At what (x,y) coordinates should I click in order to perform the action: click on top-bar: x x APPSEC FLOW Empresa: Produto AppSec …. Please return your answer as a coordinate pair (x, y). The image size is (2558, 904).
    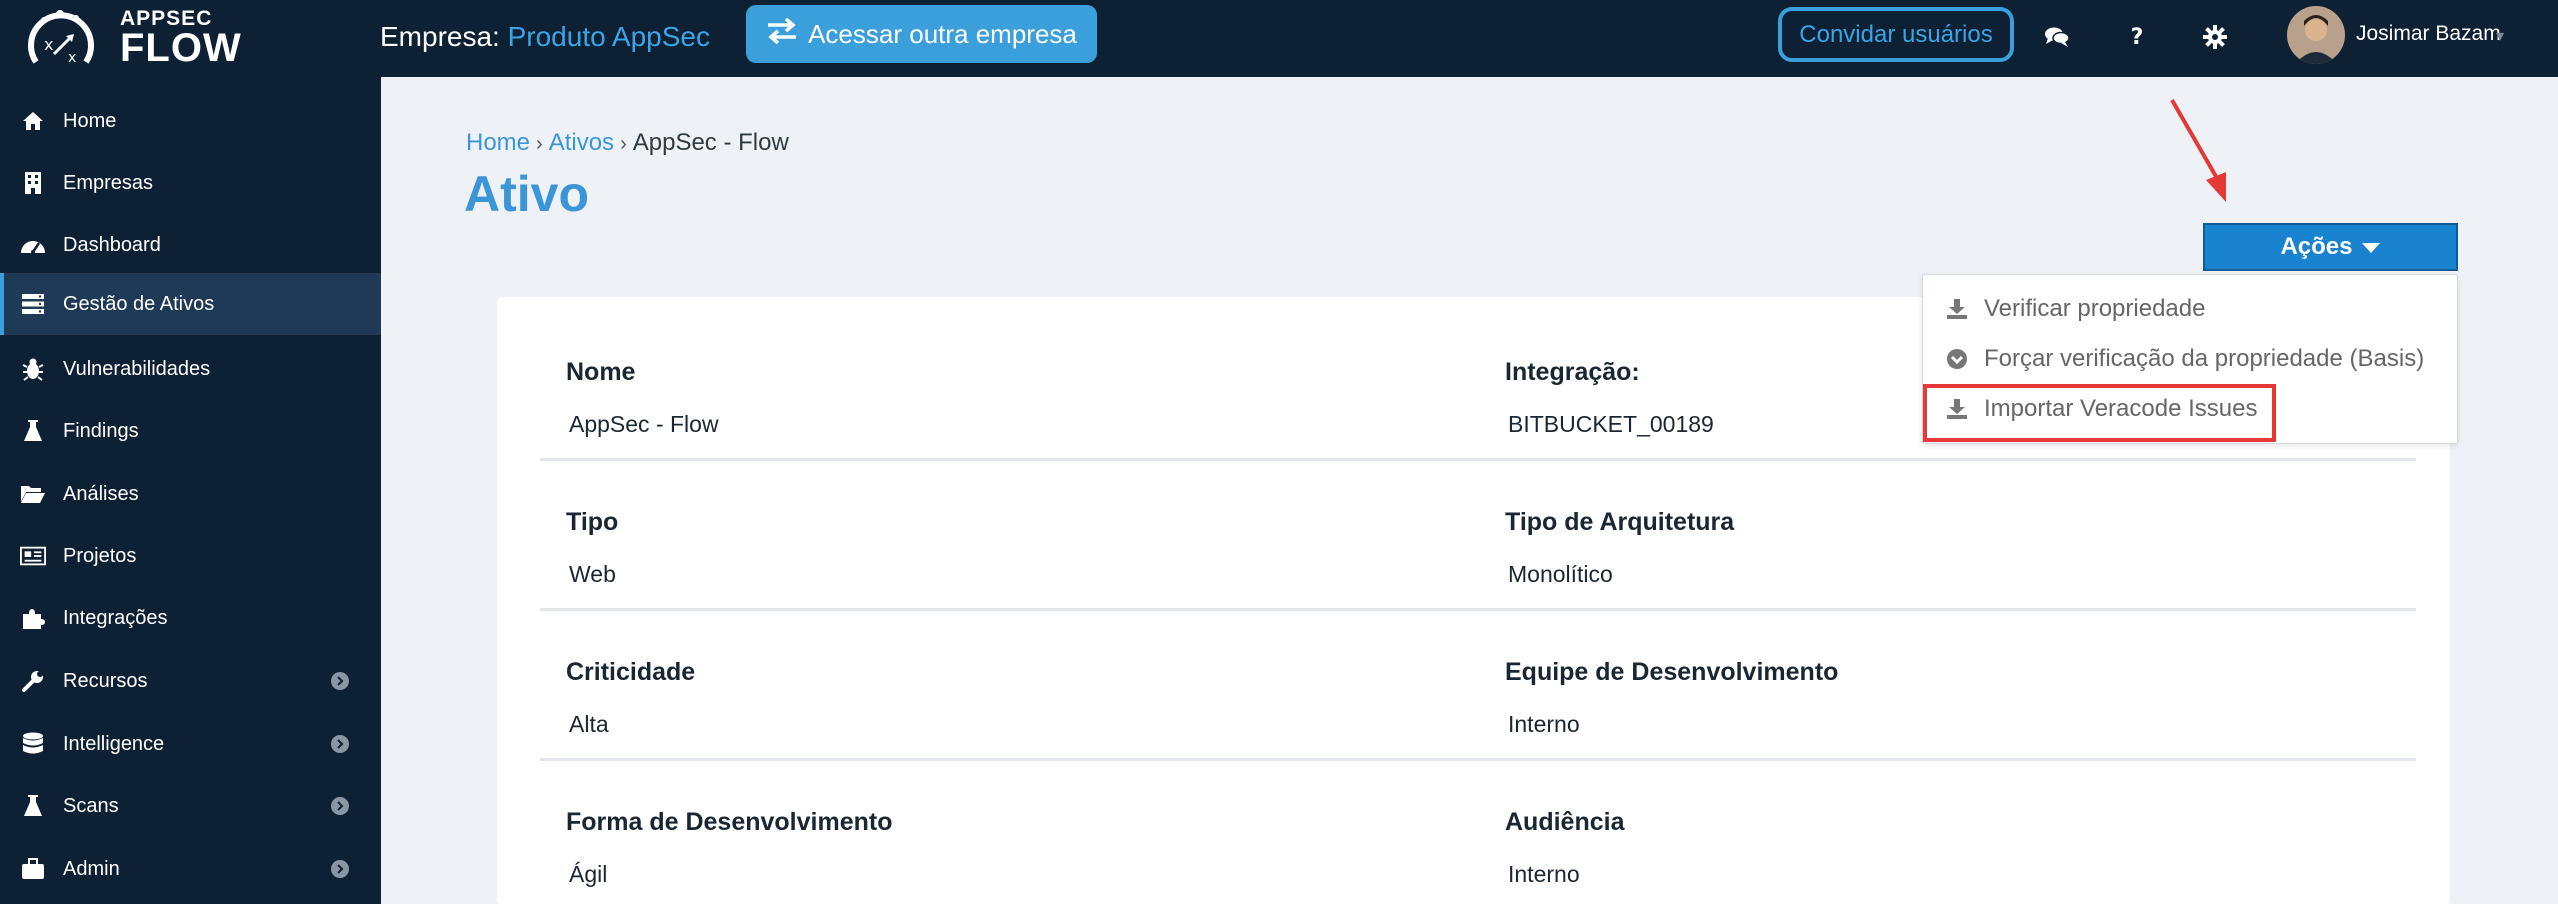
    Looking at the image, I should click on (1279, 38).